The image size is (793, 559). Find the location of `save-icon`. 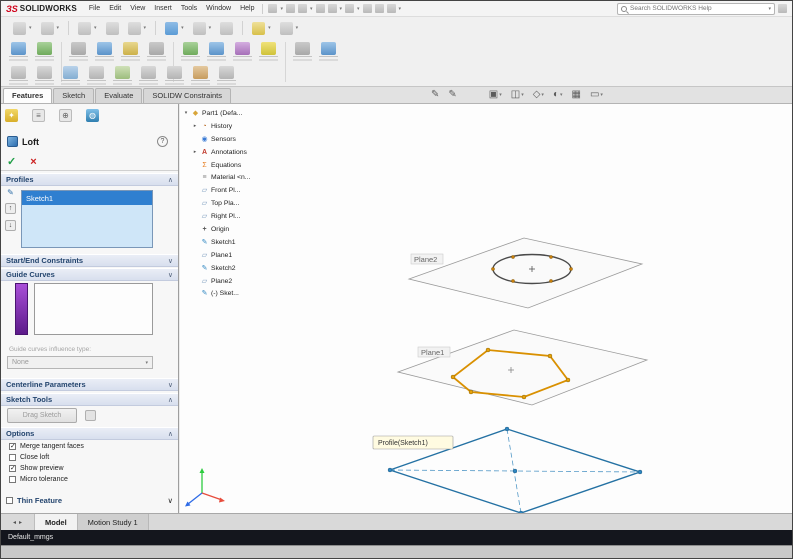

save-icon is located at coordinates (302, 8).